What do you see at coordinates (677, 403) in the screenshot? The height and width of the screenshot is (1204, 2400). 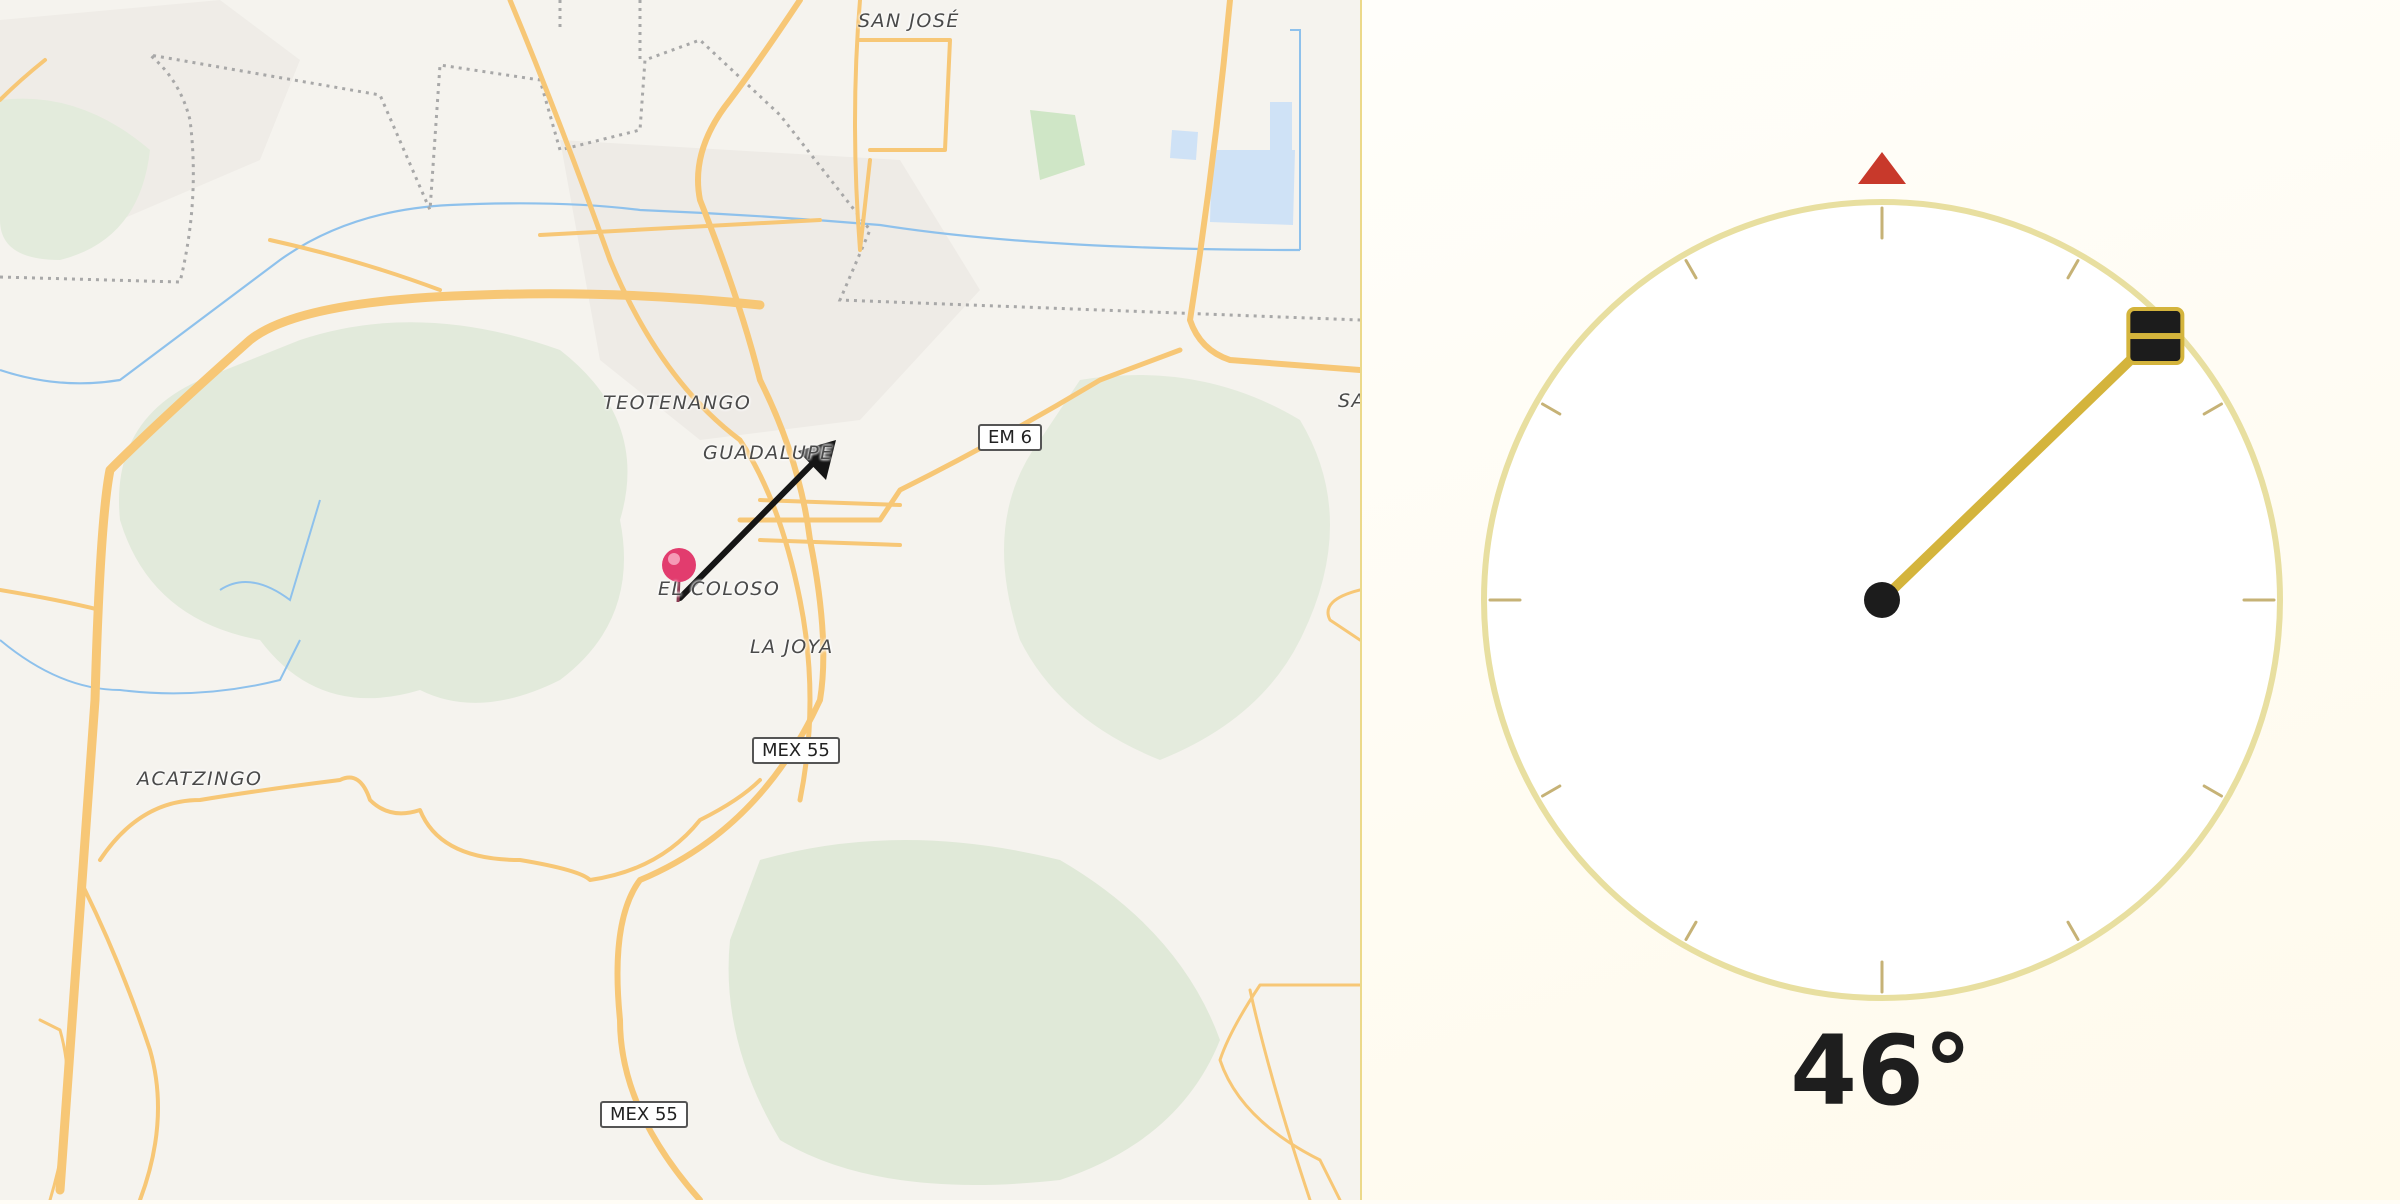 I see `place-label-teotenango: TEOTENANGO` at bounding box center [677, 403].